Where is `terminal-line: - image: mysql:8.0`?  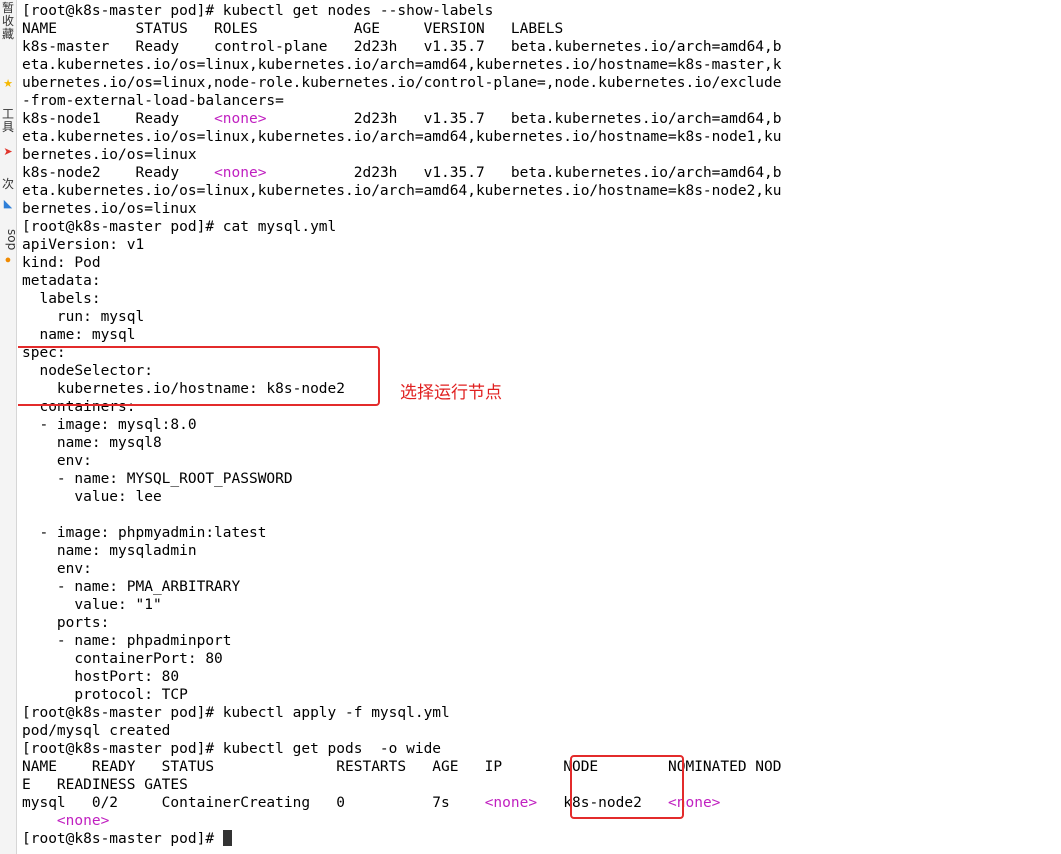 terminal-line: - image: mysql:8.0 is located at coordinates (402, 425).